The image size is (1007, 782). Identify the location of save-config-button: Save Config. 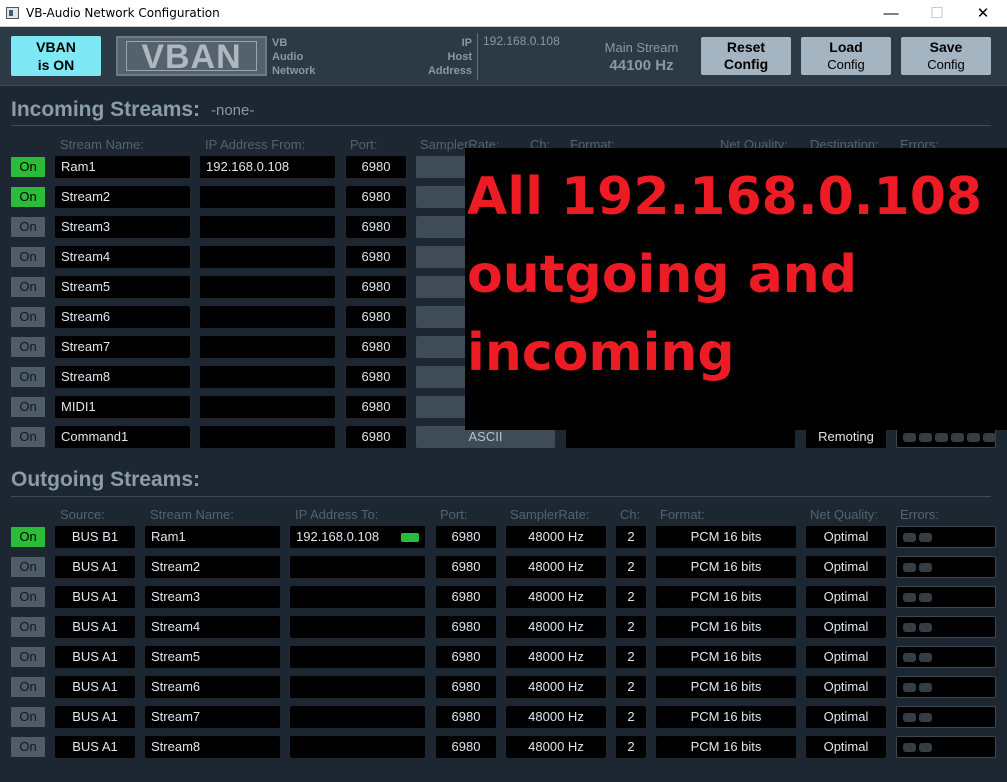
(946, 56).